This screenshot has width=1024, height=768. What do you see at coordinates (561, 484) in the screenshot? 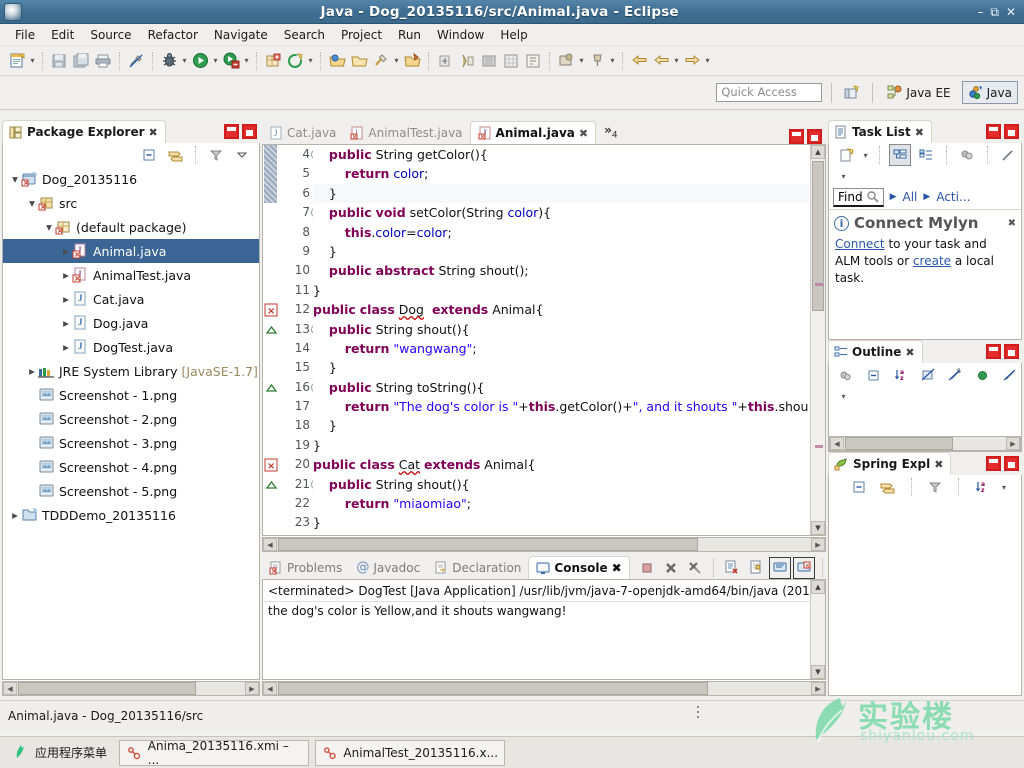
I see `code-line: public String shout(){` at bounding box center [561, 484].